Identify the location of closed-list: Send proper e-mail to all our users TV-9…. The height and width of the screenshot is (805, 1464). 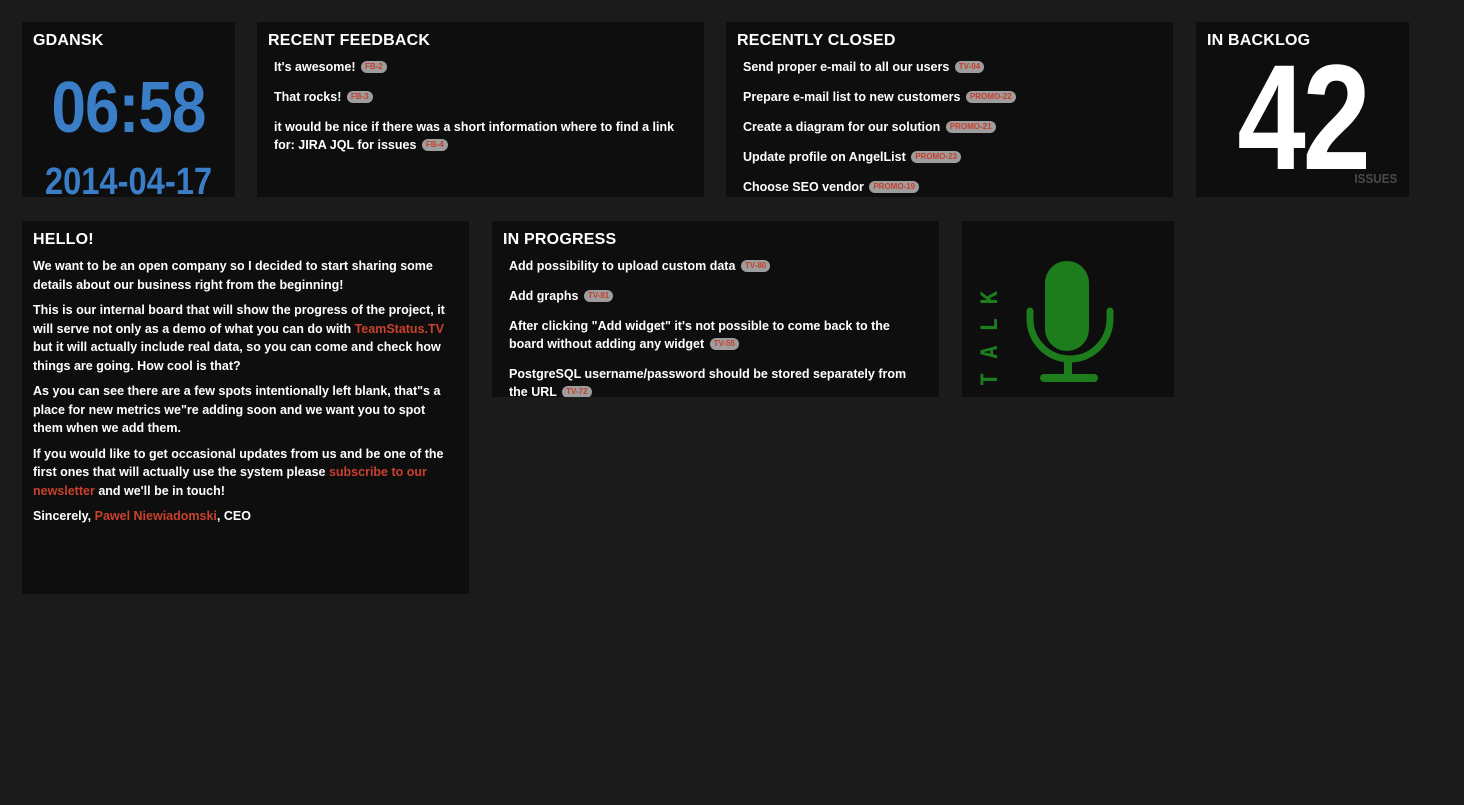
(953, 127).